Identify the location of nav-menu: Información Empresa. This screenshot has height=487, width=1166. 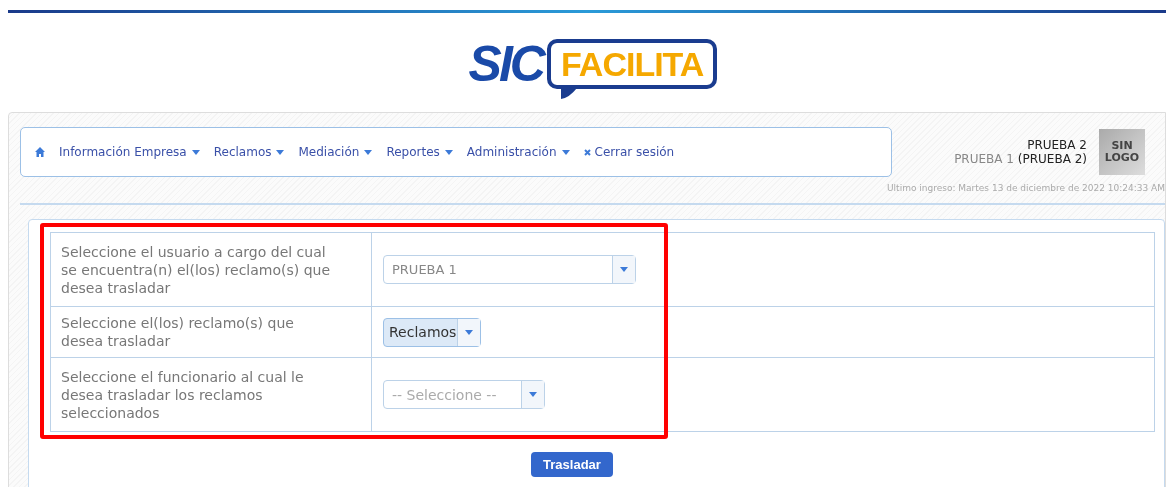
(129, 152).